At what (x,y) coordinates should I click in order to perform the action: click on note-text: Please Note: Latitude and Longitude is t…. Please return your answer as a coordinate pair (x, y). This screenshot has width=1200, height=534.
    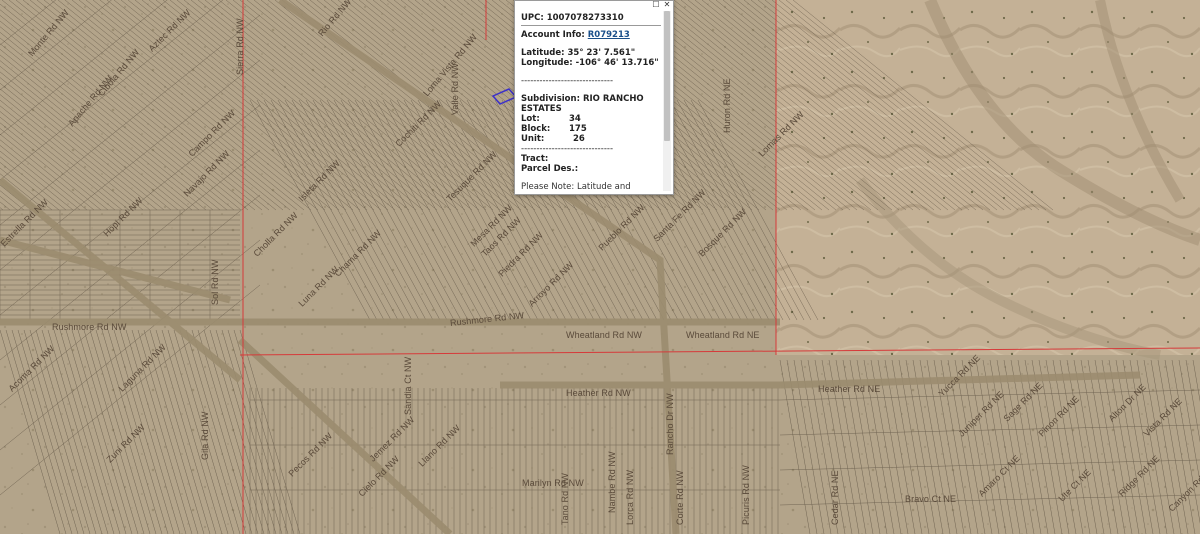
    Looking at the image, I should click on (576, 186).